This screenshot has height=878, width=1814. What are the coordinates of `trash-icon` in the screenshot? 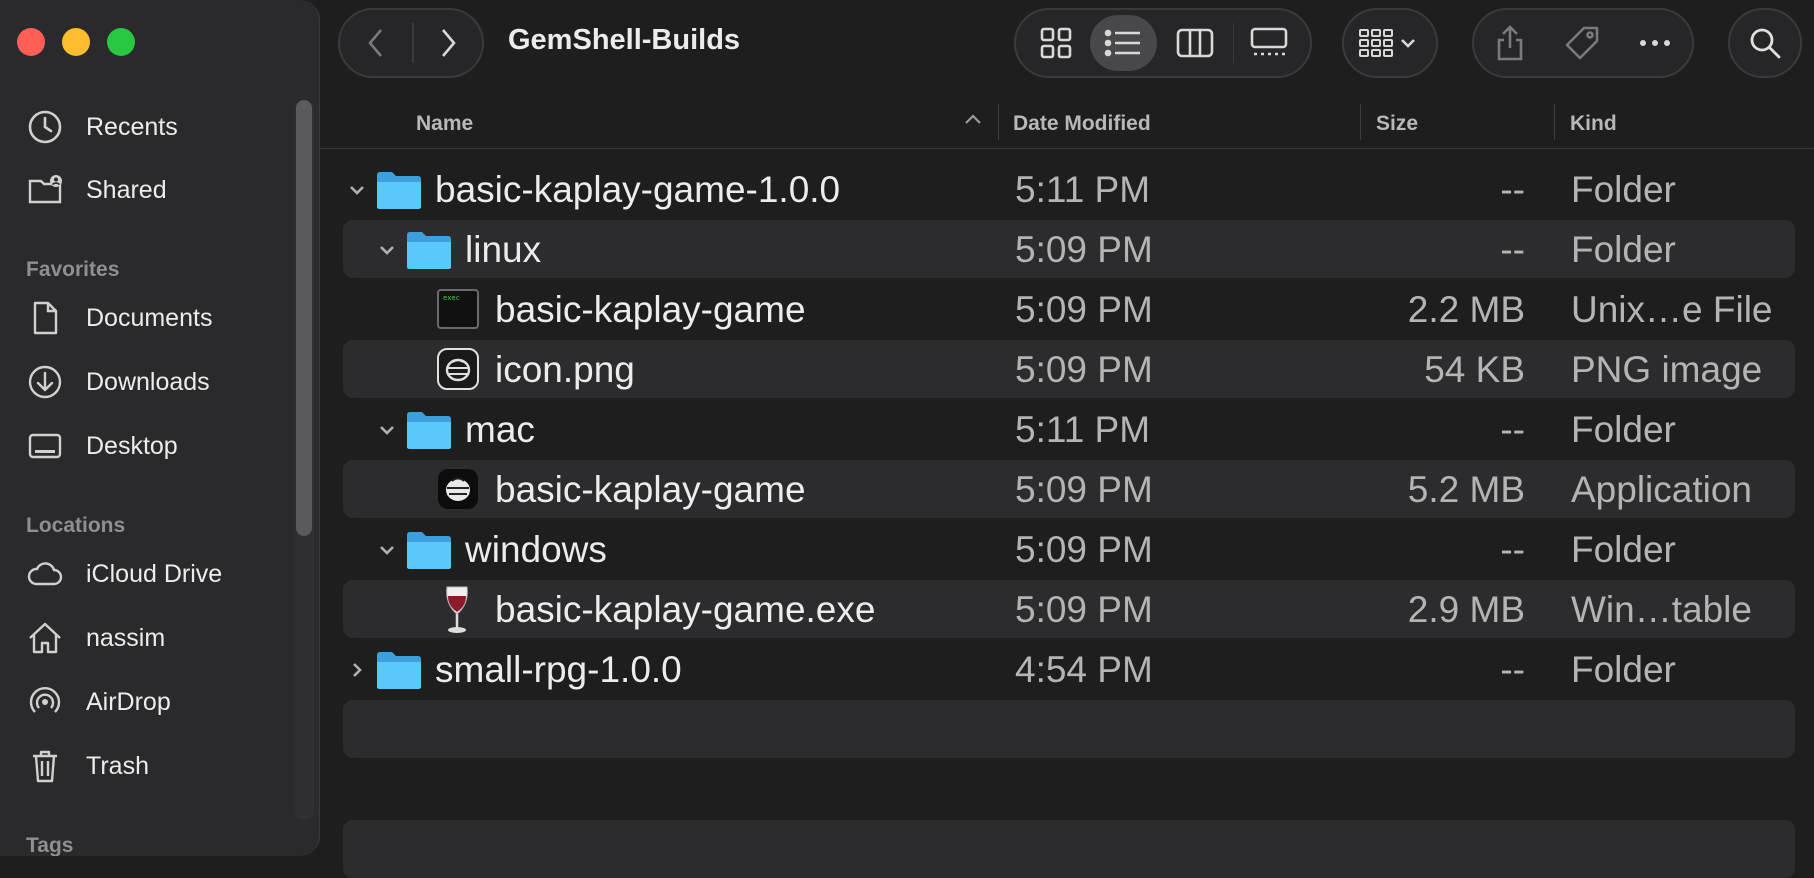 It's located at (45, 766).